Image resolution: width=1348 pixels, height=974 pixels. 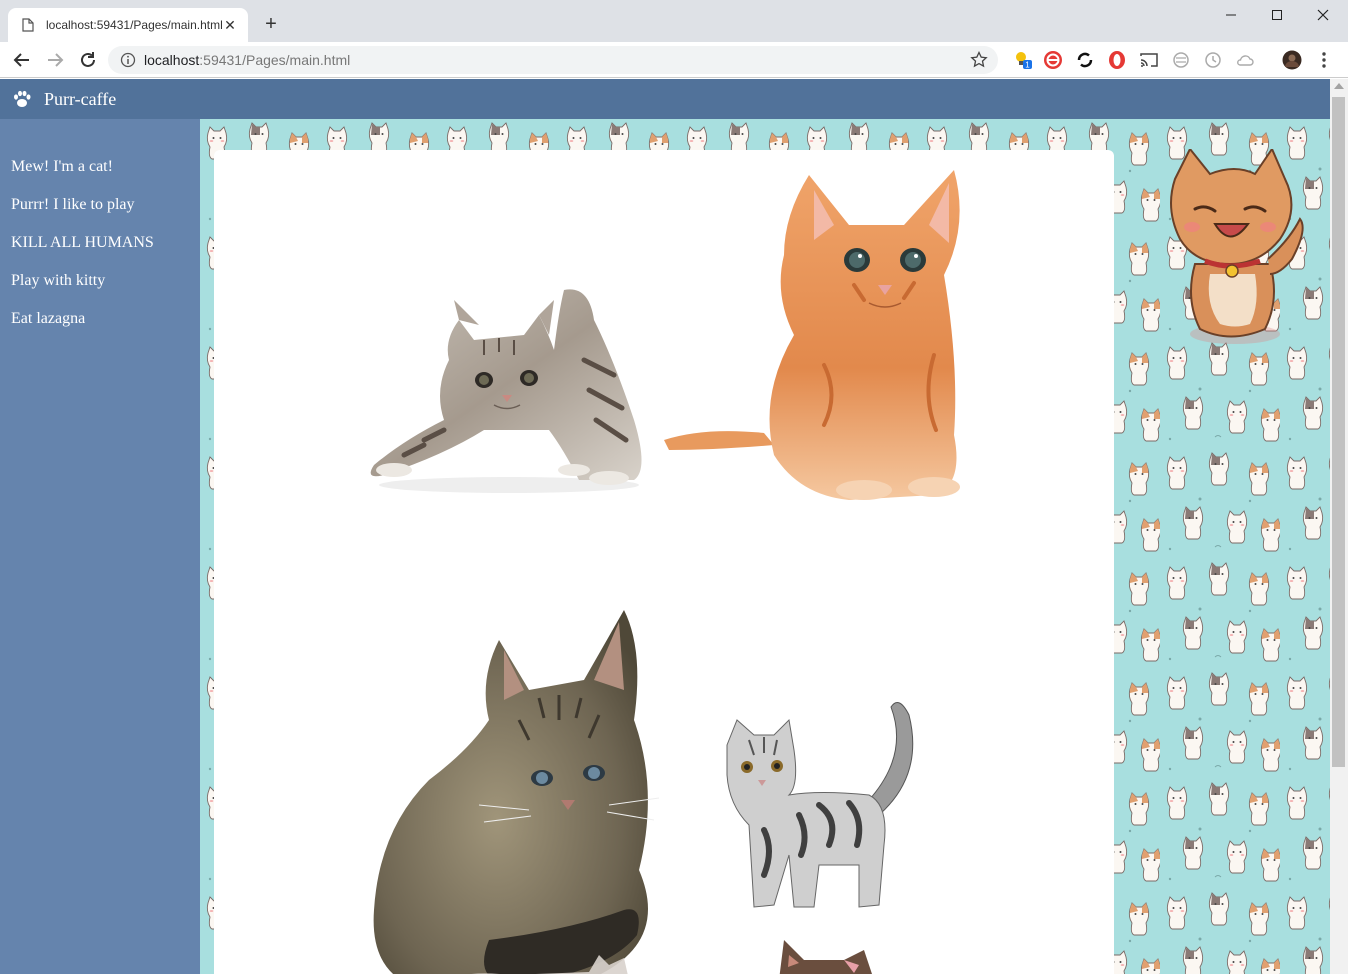 I want to click on reload-button, so click(x=88, y=60).